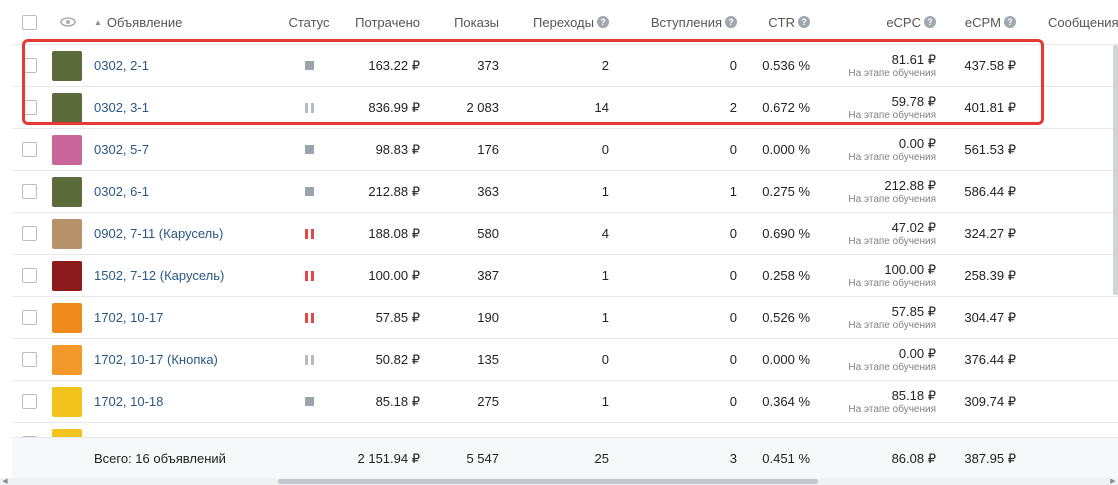  I want to click on ad-name-link: 1702, 10-17, so click(189, 317).